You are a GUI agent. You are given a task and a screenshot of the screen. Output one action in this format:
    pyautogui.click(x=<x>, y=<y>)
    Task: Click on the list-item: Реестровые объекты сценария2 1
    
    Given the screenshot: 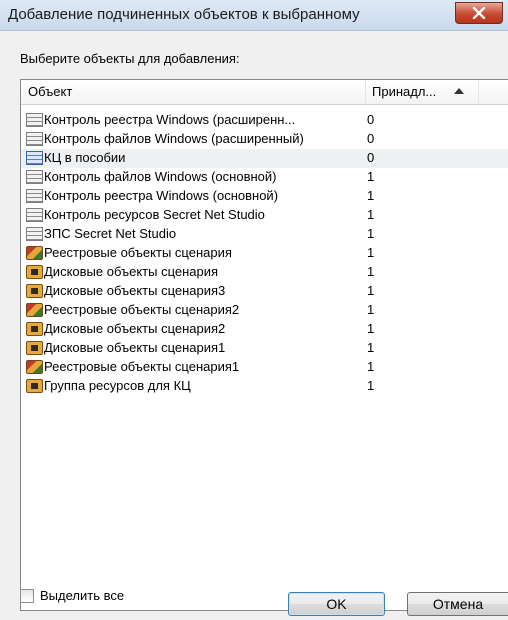 What is the action you would take?
    pyautogui.click(x=264, y=310)
    